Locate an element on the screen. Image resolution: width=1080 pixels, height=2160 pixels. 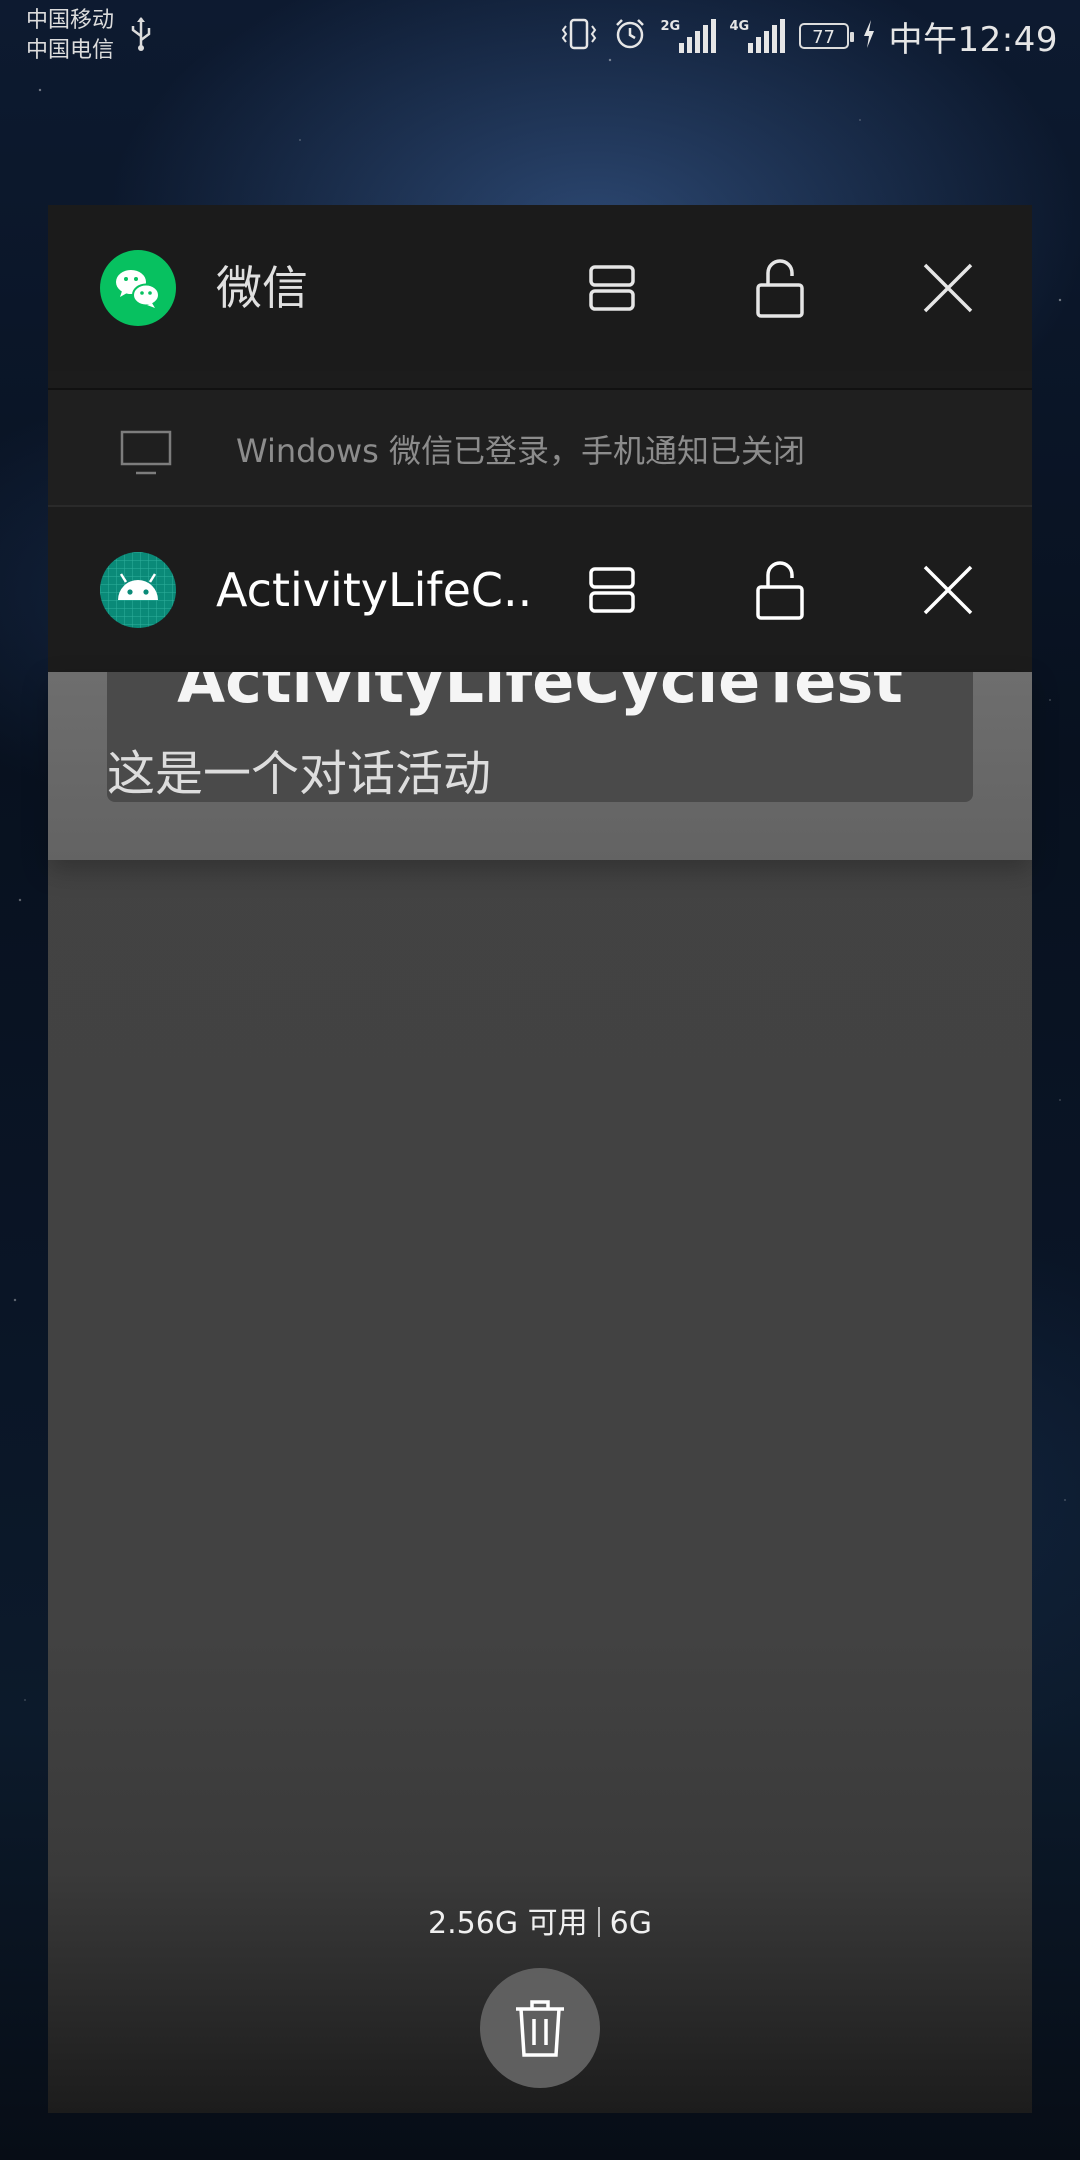
wechat-icon is located at coordinates (138, 288).